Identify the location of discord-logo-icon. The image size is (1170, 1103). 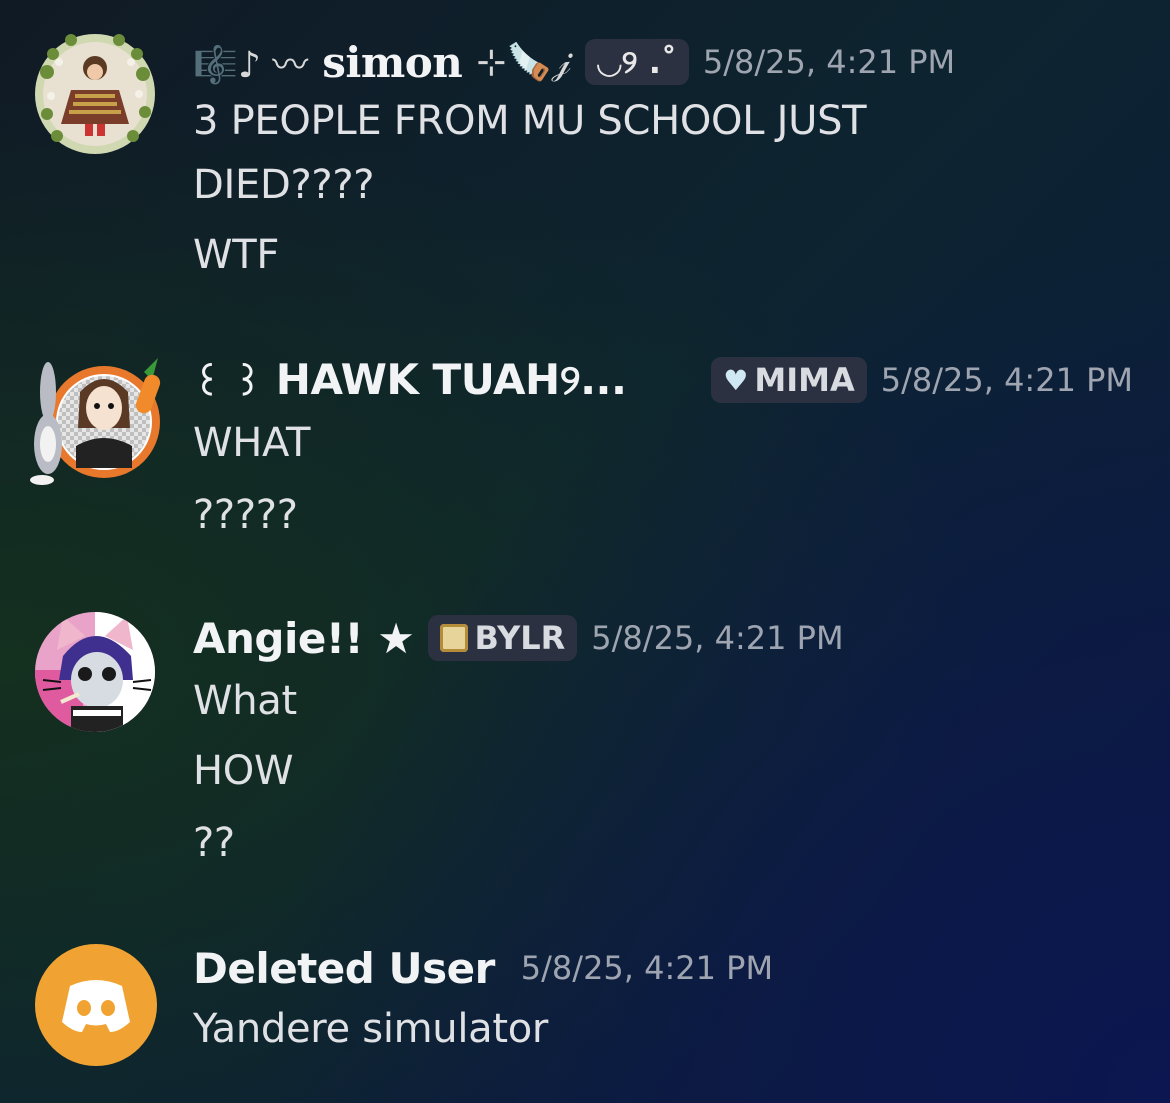
(96, 1005).